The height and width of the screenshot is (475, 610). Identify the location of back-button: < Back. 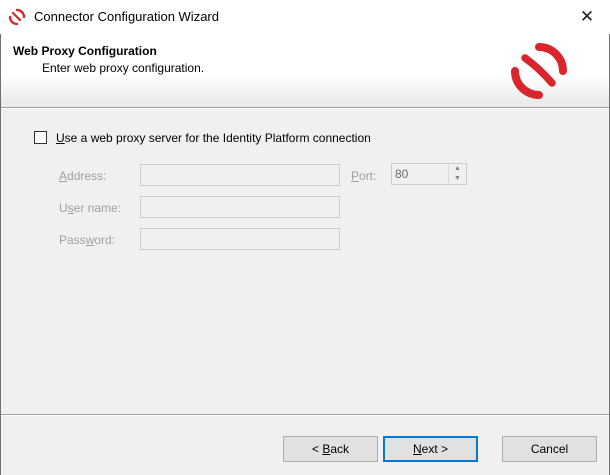
(330, 449).